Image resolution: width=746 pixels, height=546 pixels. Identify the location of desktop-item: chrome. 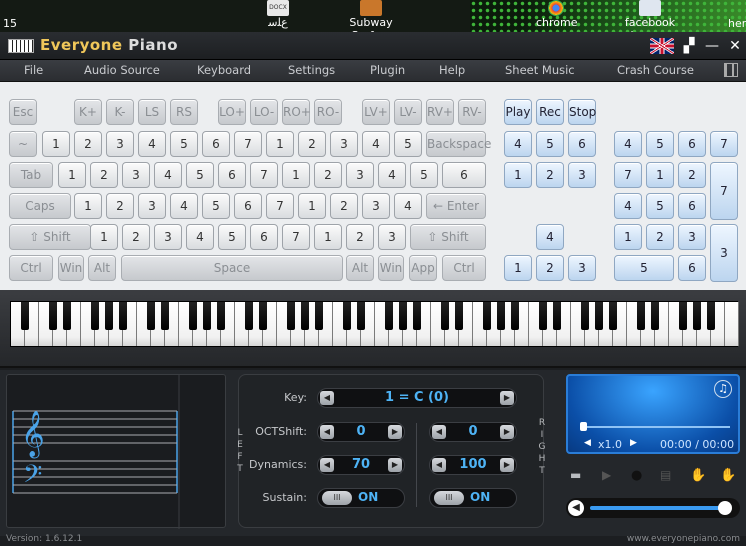
(557, 14).